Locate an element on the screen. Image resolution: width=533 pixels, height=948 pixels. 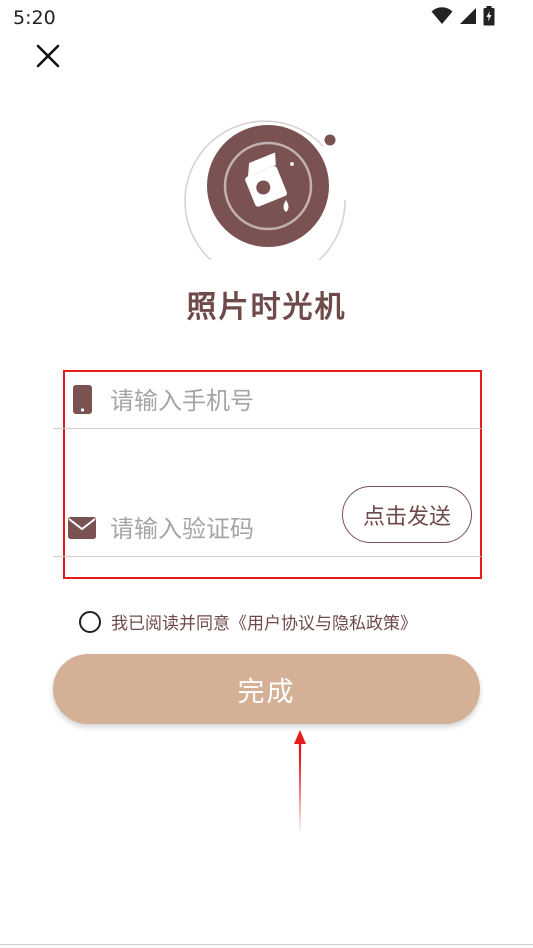
agreement-radio is located at coordinates (90, 621).